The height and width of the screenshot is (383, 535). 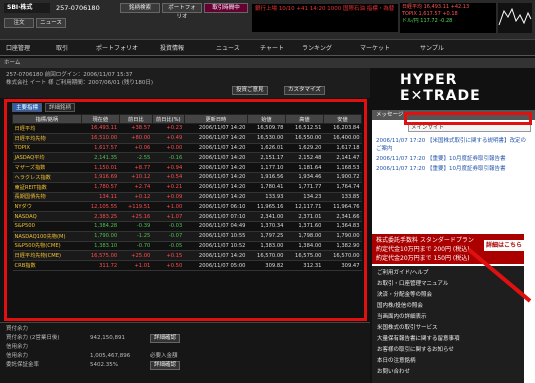 What do you see at coordinates (27, 107) in the screenshot?
I see `tab-main-index: 主要指標` at bounding box center [27, 107].